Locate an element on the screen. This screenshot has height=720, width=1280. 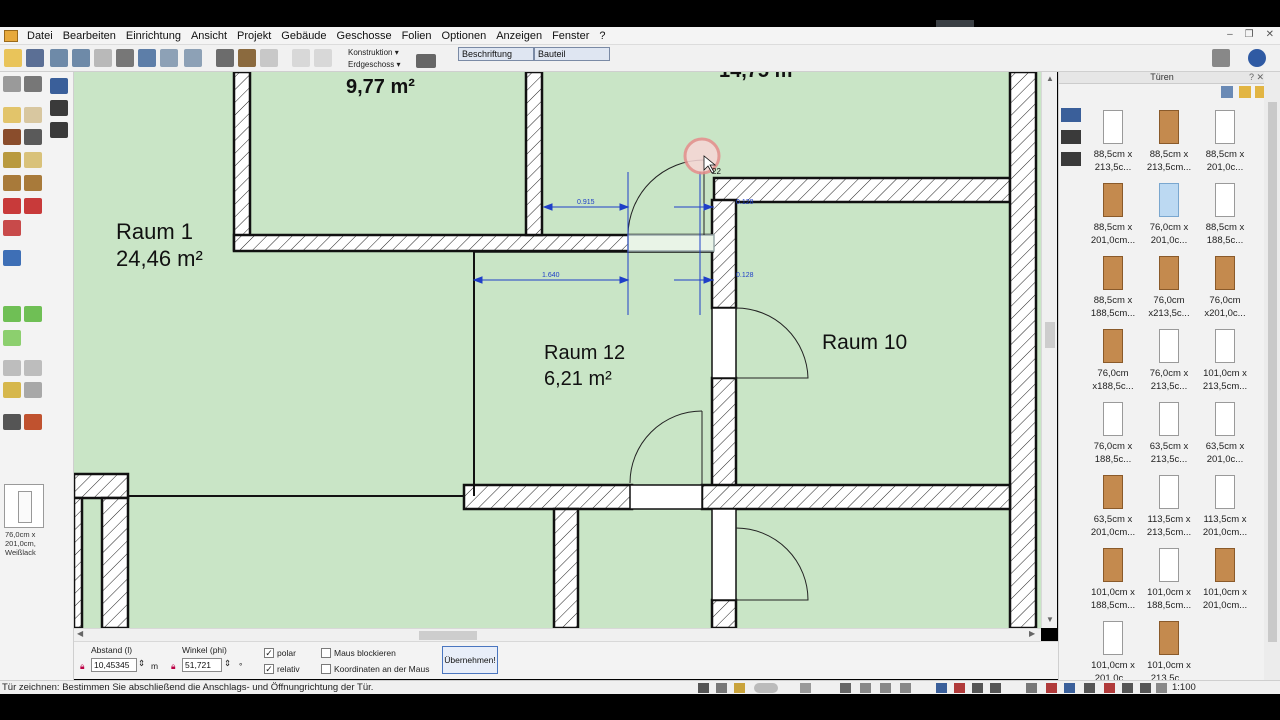
catalog-wall-icon is located at coordinates (1071, 115).